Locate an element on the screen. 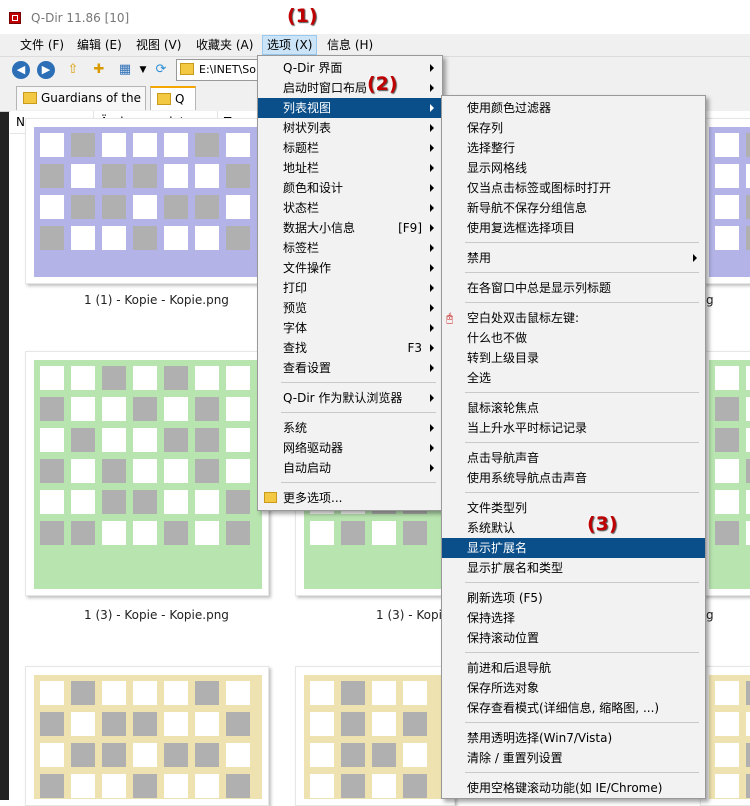 This screenshot has height=806, width=750. menu-1: 编辑 (E) is located at coordinates (99, 45).